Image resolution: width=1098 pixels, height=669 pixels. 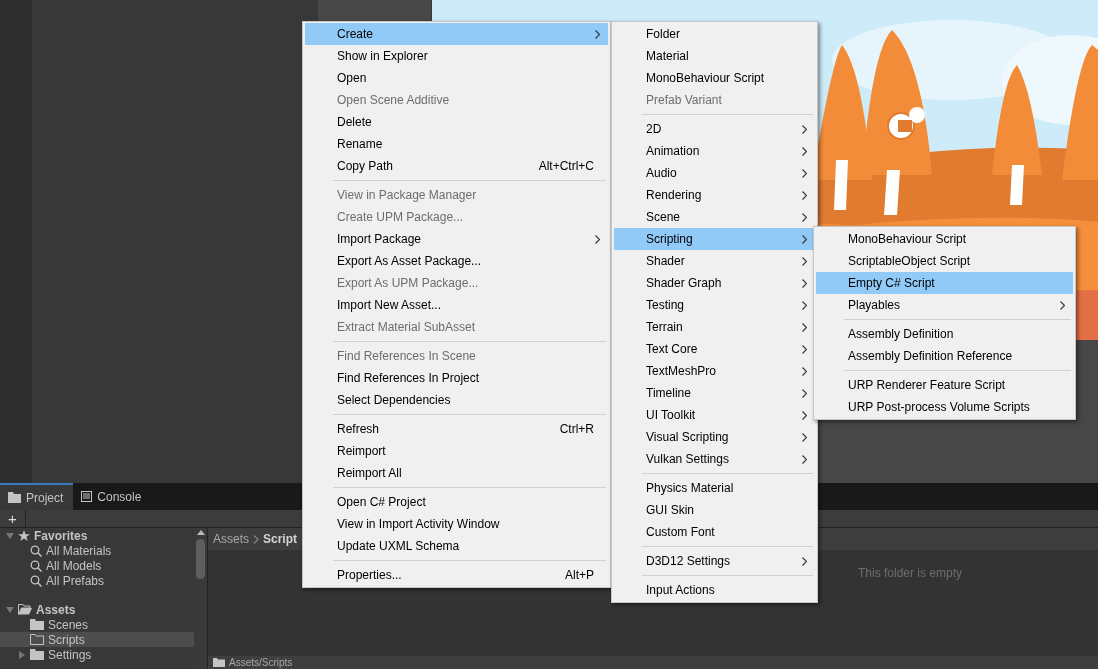 I want to click on tree-label: Favorites, so click(x=61, y=536).